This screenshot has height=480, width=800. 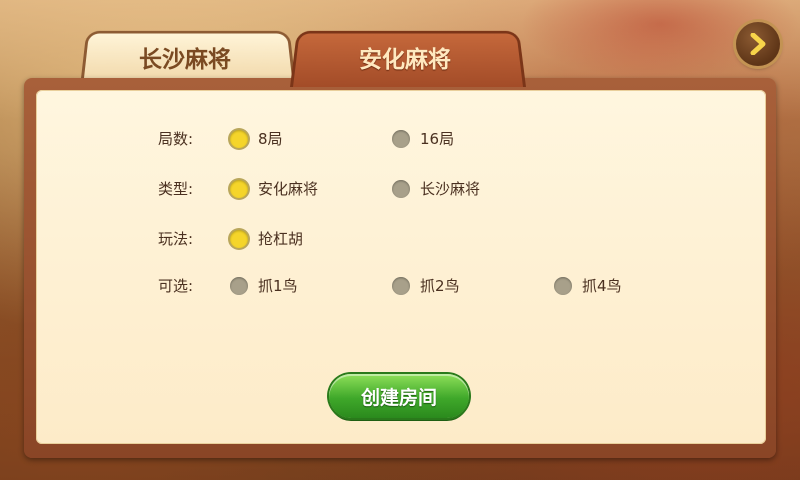 I want to click on option-type-changsha: 长沙麻将, so click(x=436, y=188).